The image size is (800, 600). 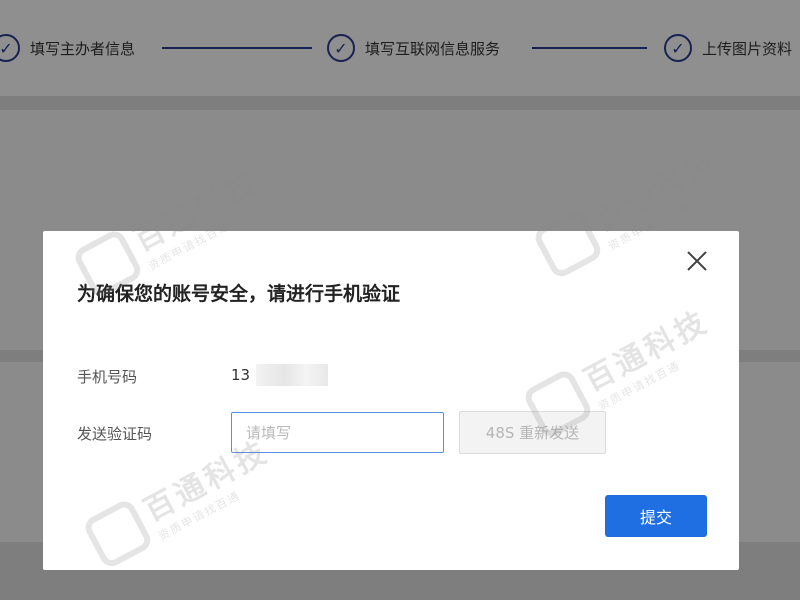 What do you see at coordinates (239, 294) in the screenshot?
I see `dialog-title: 为确保您的账号安全，请进行手机验证` at bounding box center [239, 294].